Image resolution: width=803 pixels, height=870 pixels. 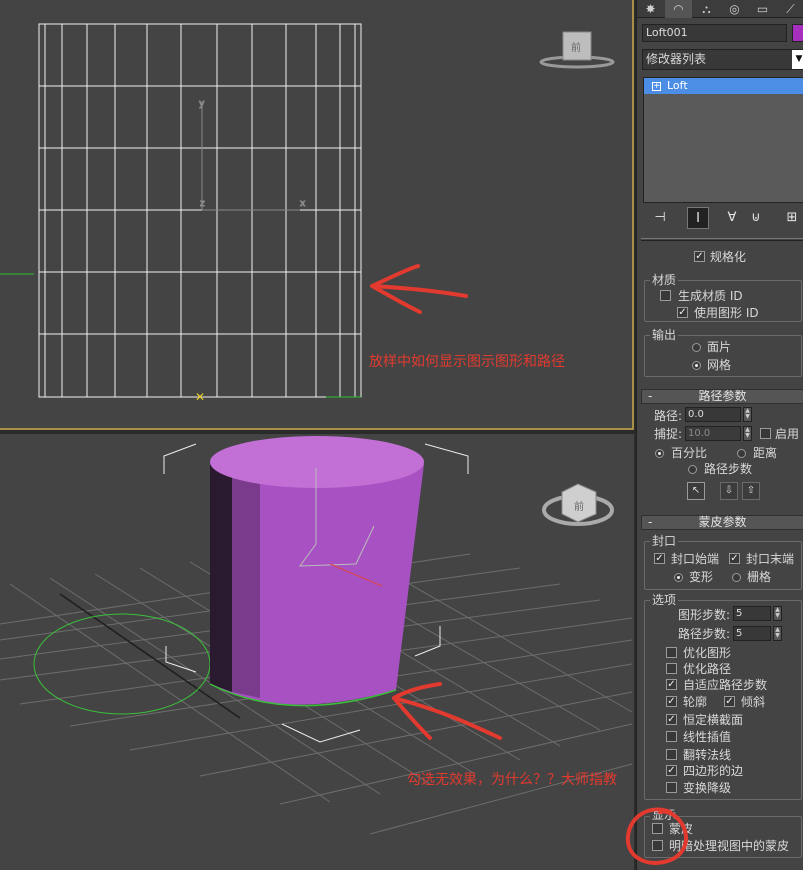 I want to click on normalize-checkbox: ✓, so click(x=699, y=256).